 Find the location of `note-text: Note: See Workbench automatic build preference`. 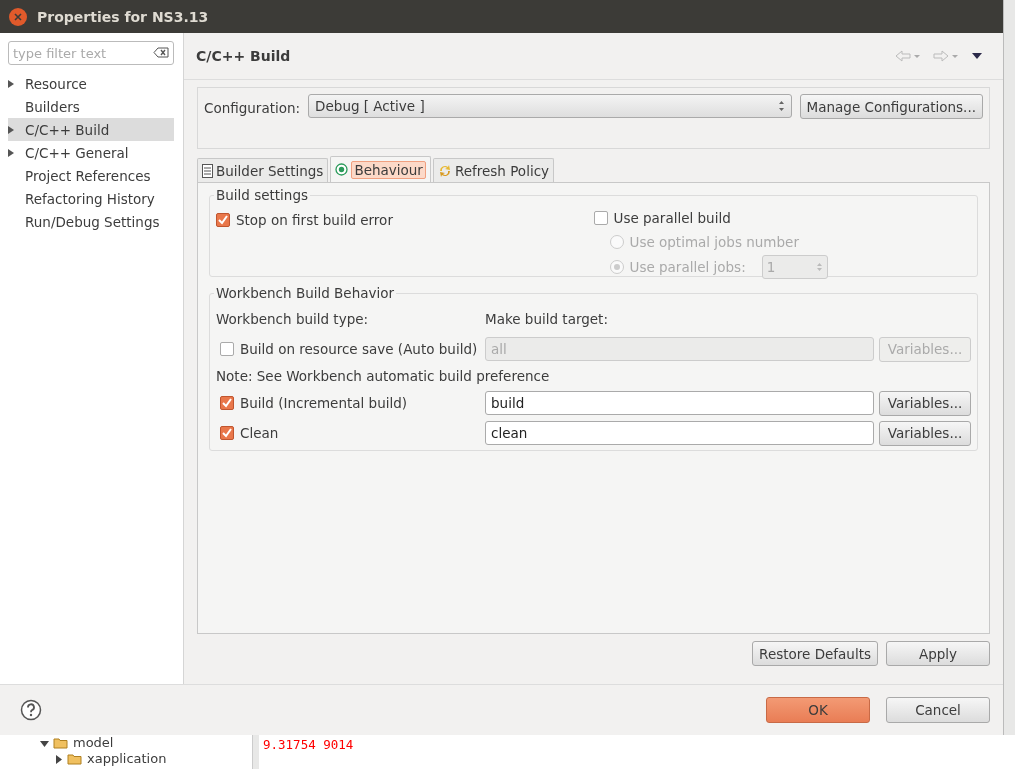

note-text: Note: See Workbench automatic build preference is located at coordinates (383, 376).